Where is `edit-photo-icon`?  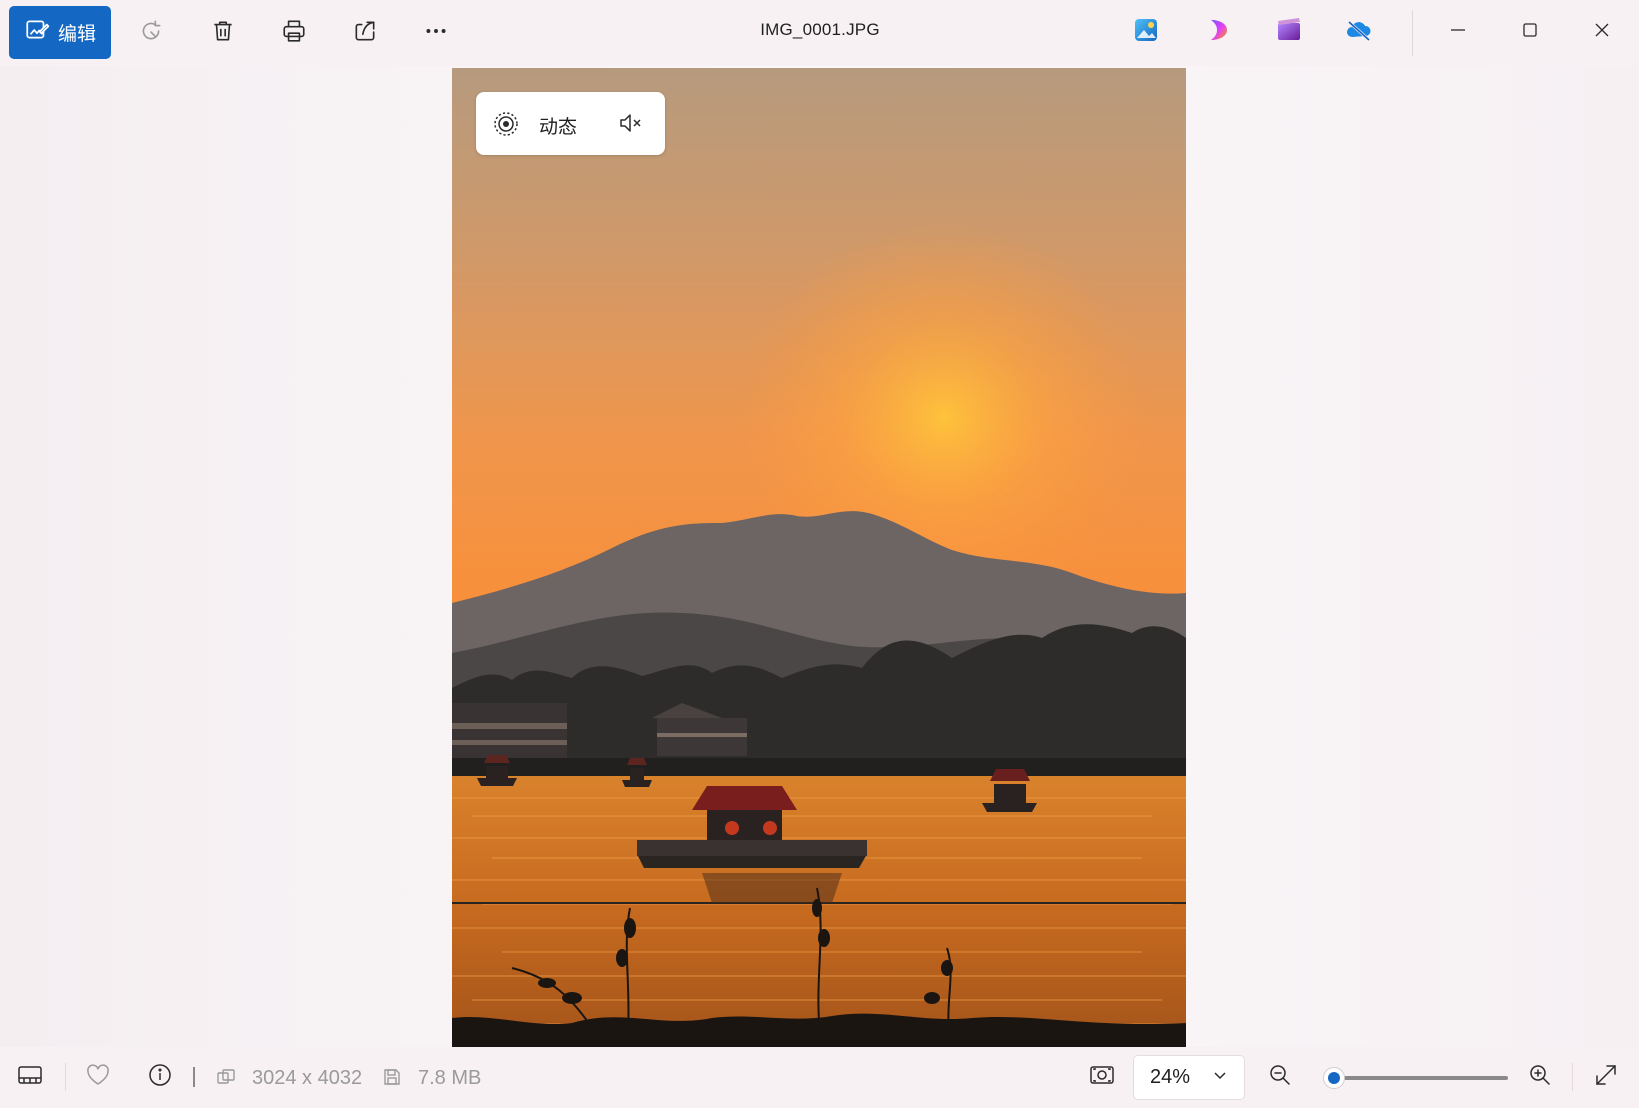
edit-photo-icon is located at coordinates (37, 33).